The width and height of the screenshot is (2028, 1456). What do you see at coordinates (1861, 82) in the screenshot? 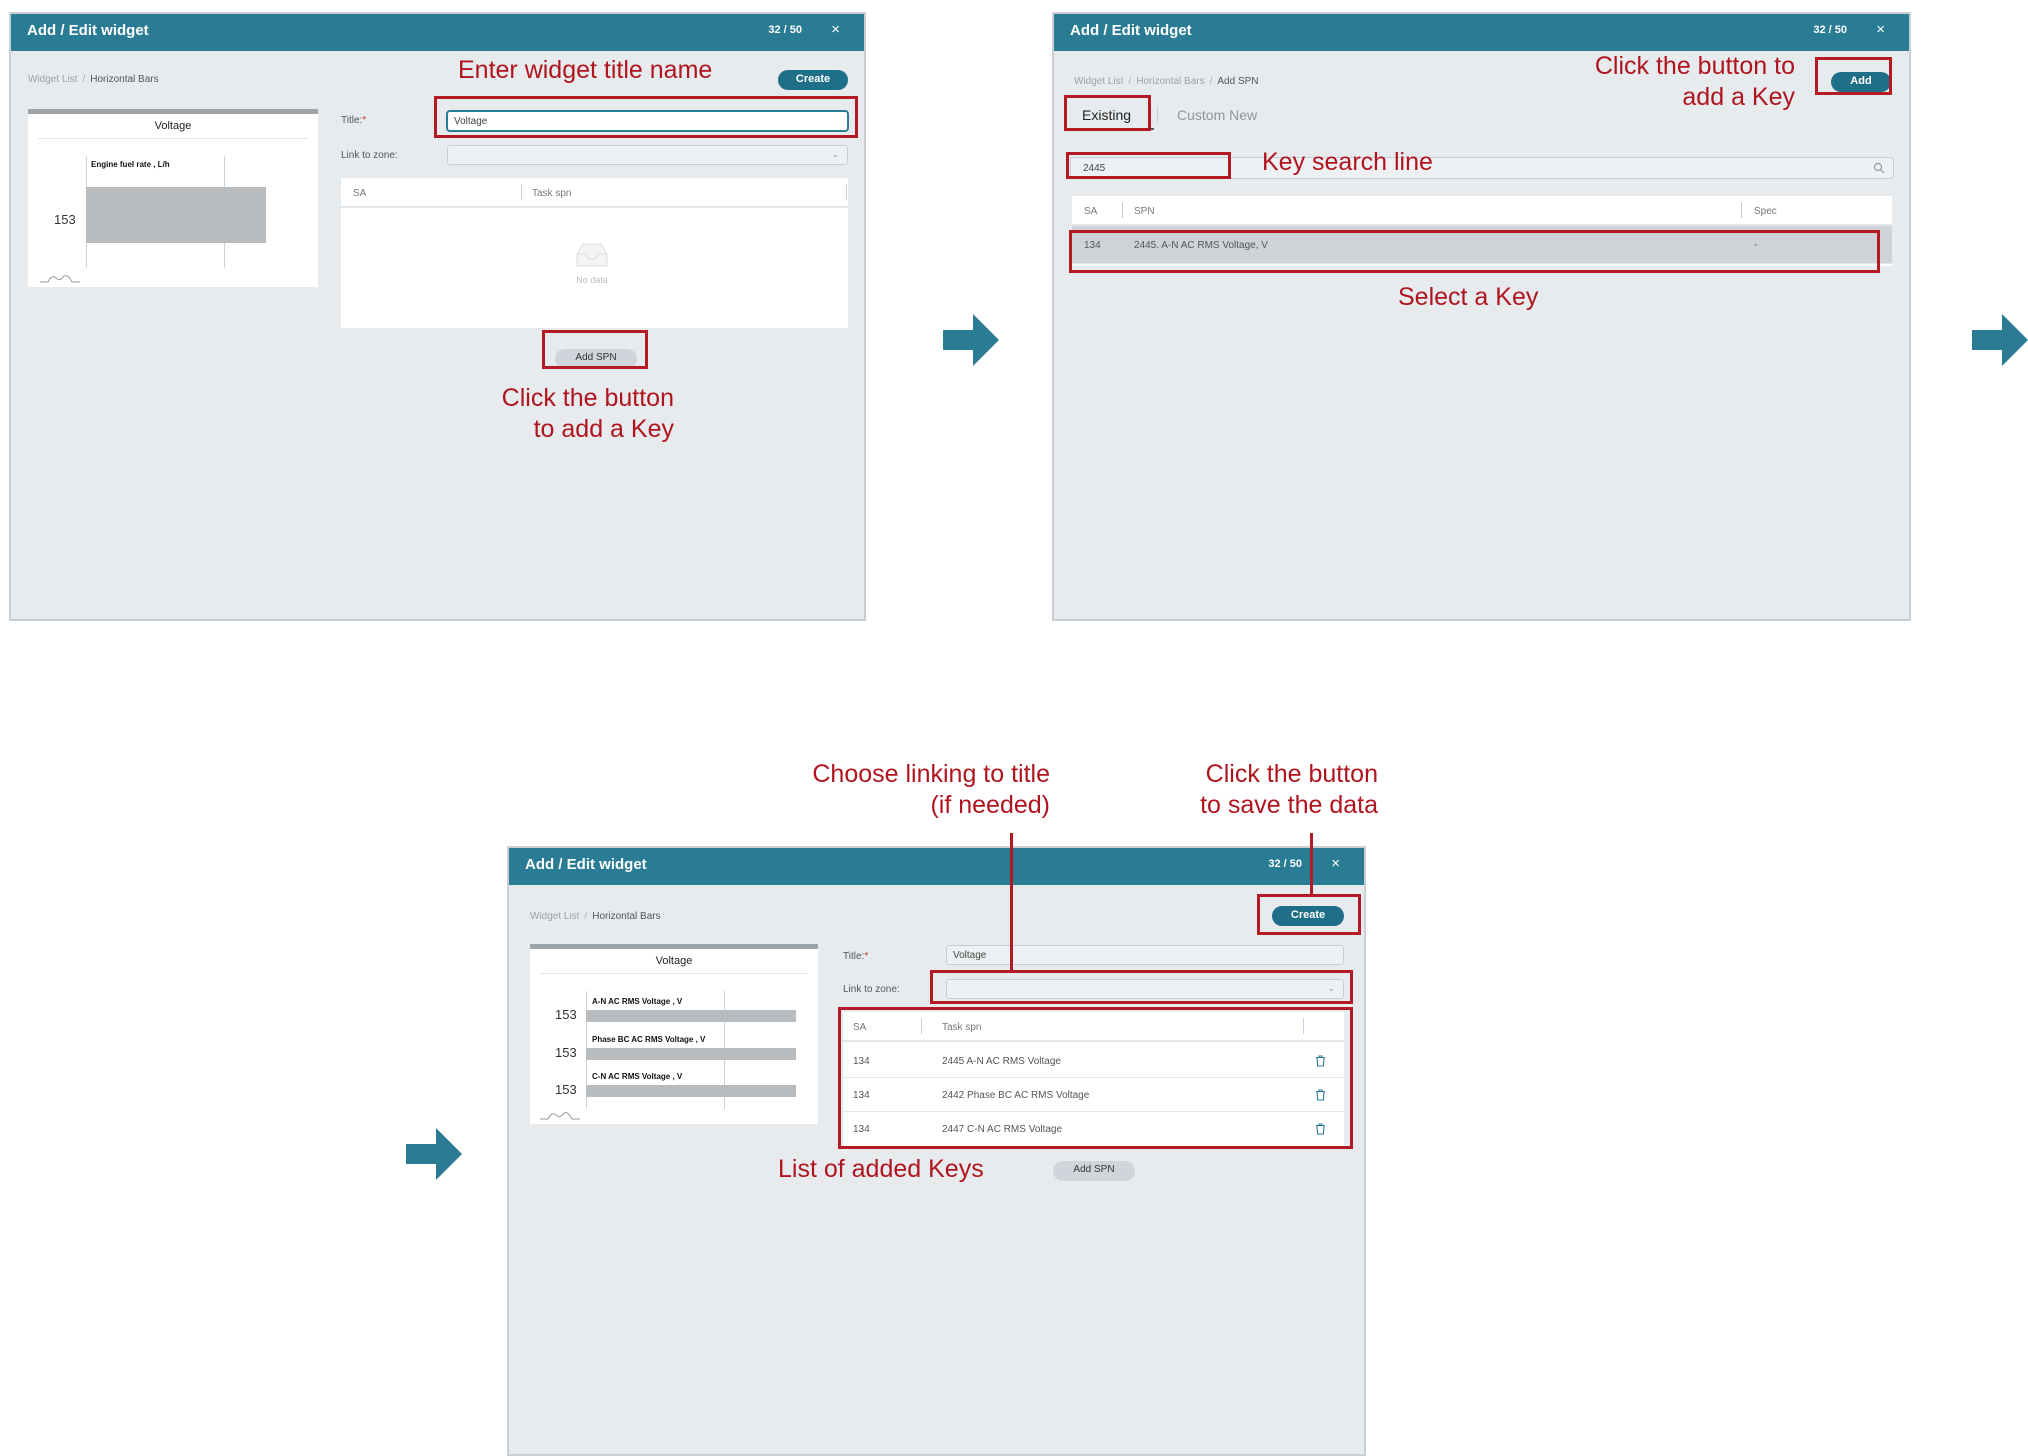
I see `add-button: Add` at bounding box center [1861, 82].